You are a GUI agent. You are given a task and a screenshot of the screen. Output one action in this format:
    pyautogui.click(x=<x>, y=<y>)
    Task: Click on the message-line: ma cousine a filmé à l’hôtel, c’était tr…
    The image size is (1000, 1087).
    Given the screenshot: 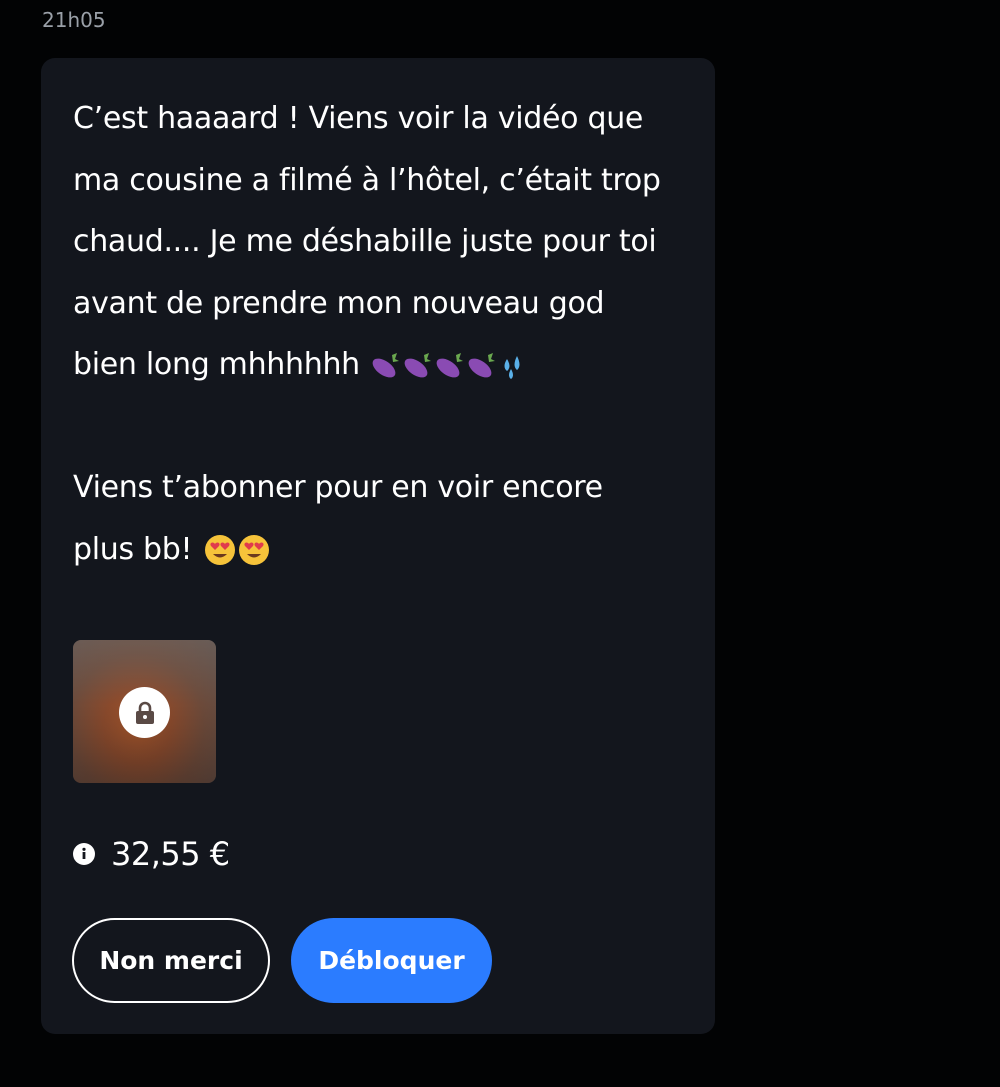 What is the action you would take?
    pyautogui.click(x=367, y=180)
    